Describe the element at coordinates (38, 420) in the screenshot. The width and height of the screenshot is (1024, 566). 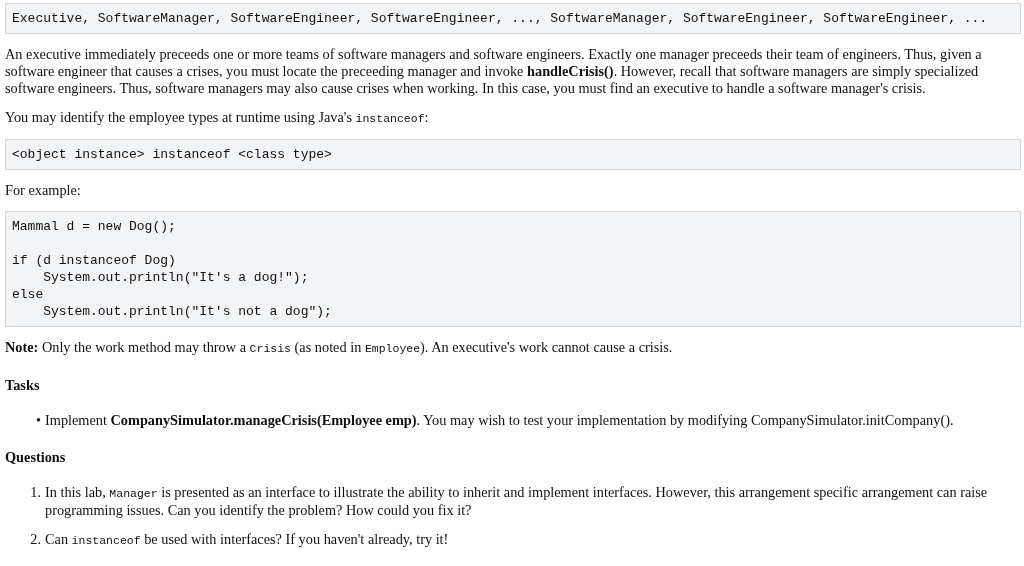
I see `list-marker: •` at that location.